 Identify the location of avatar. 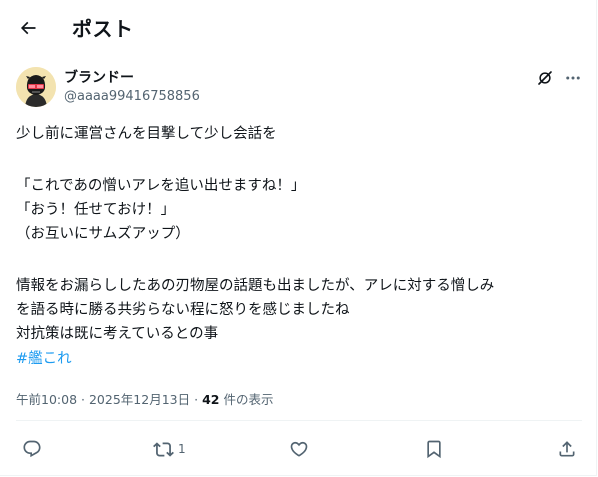
(36, 87).